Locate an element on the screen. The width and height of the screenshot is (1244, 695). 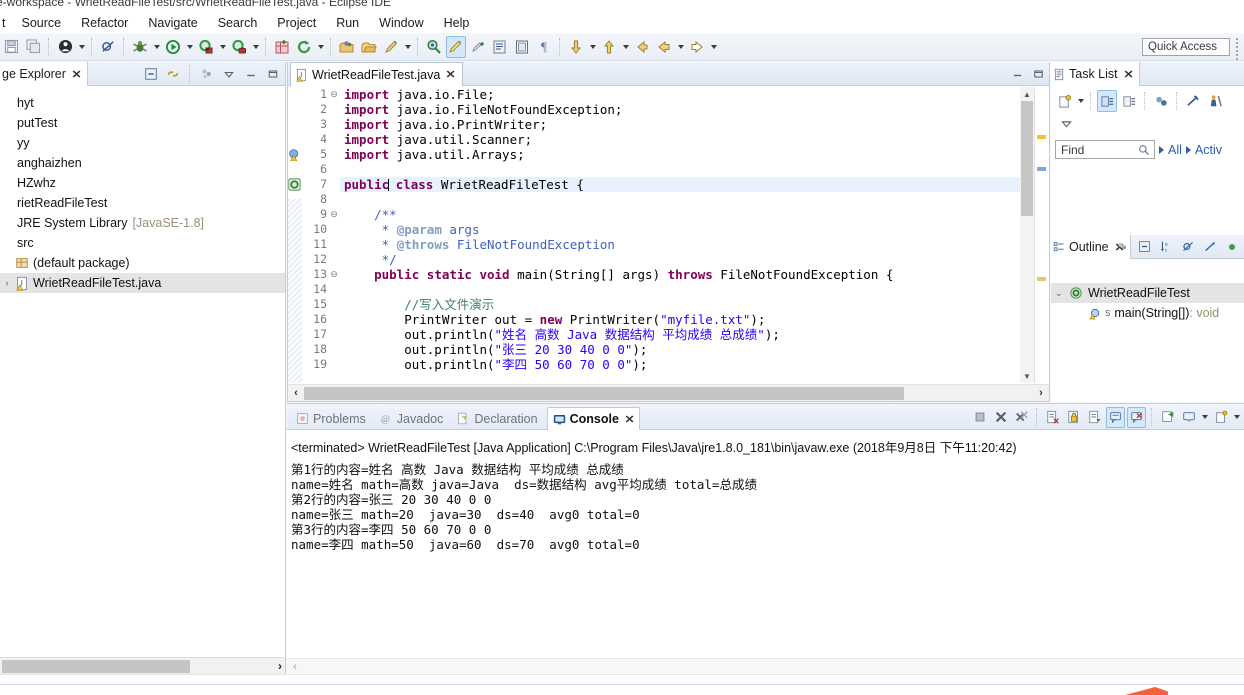
filter-active-link: Activ is located at coordinates (1208, 150).